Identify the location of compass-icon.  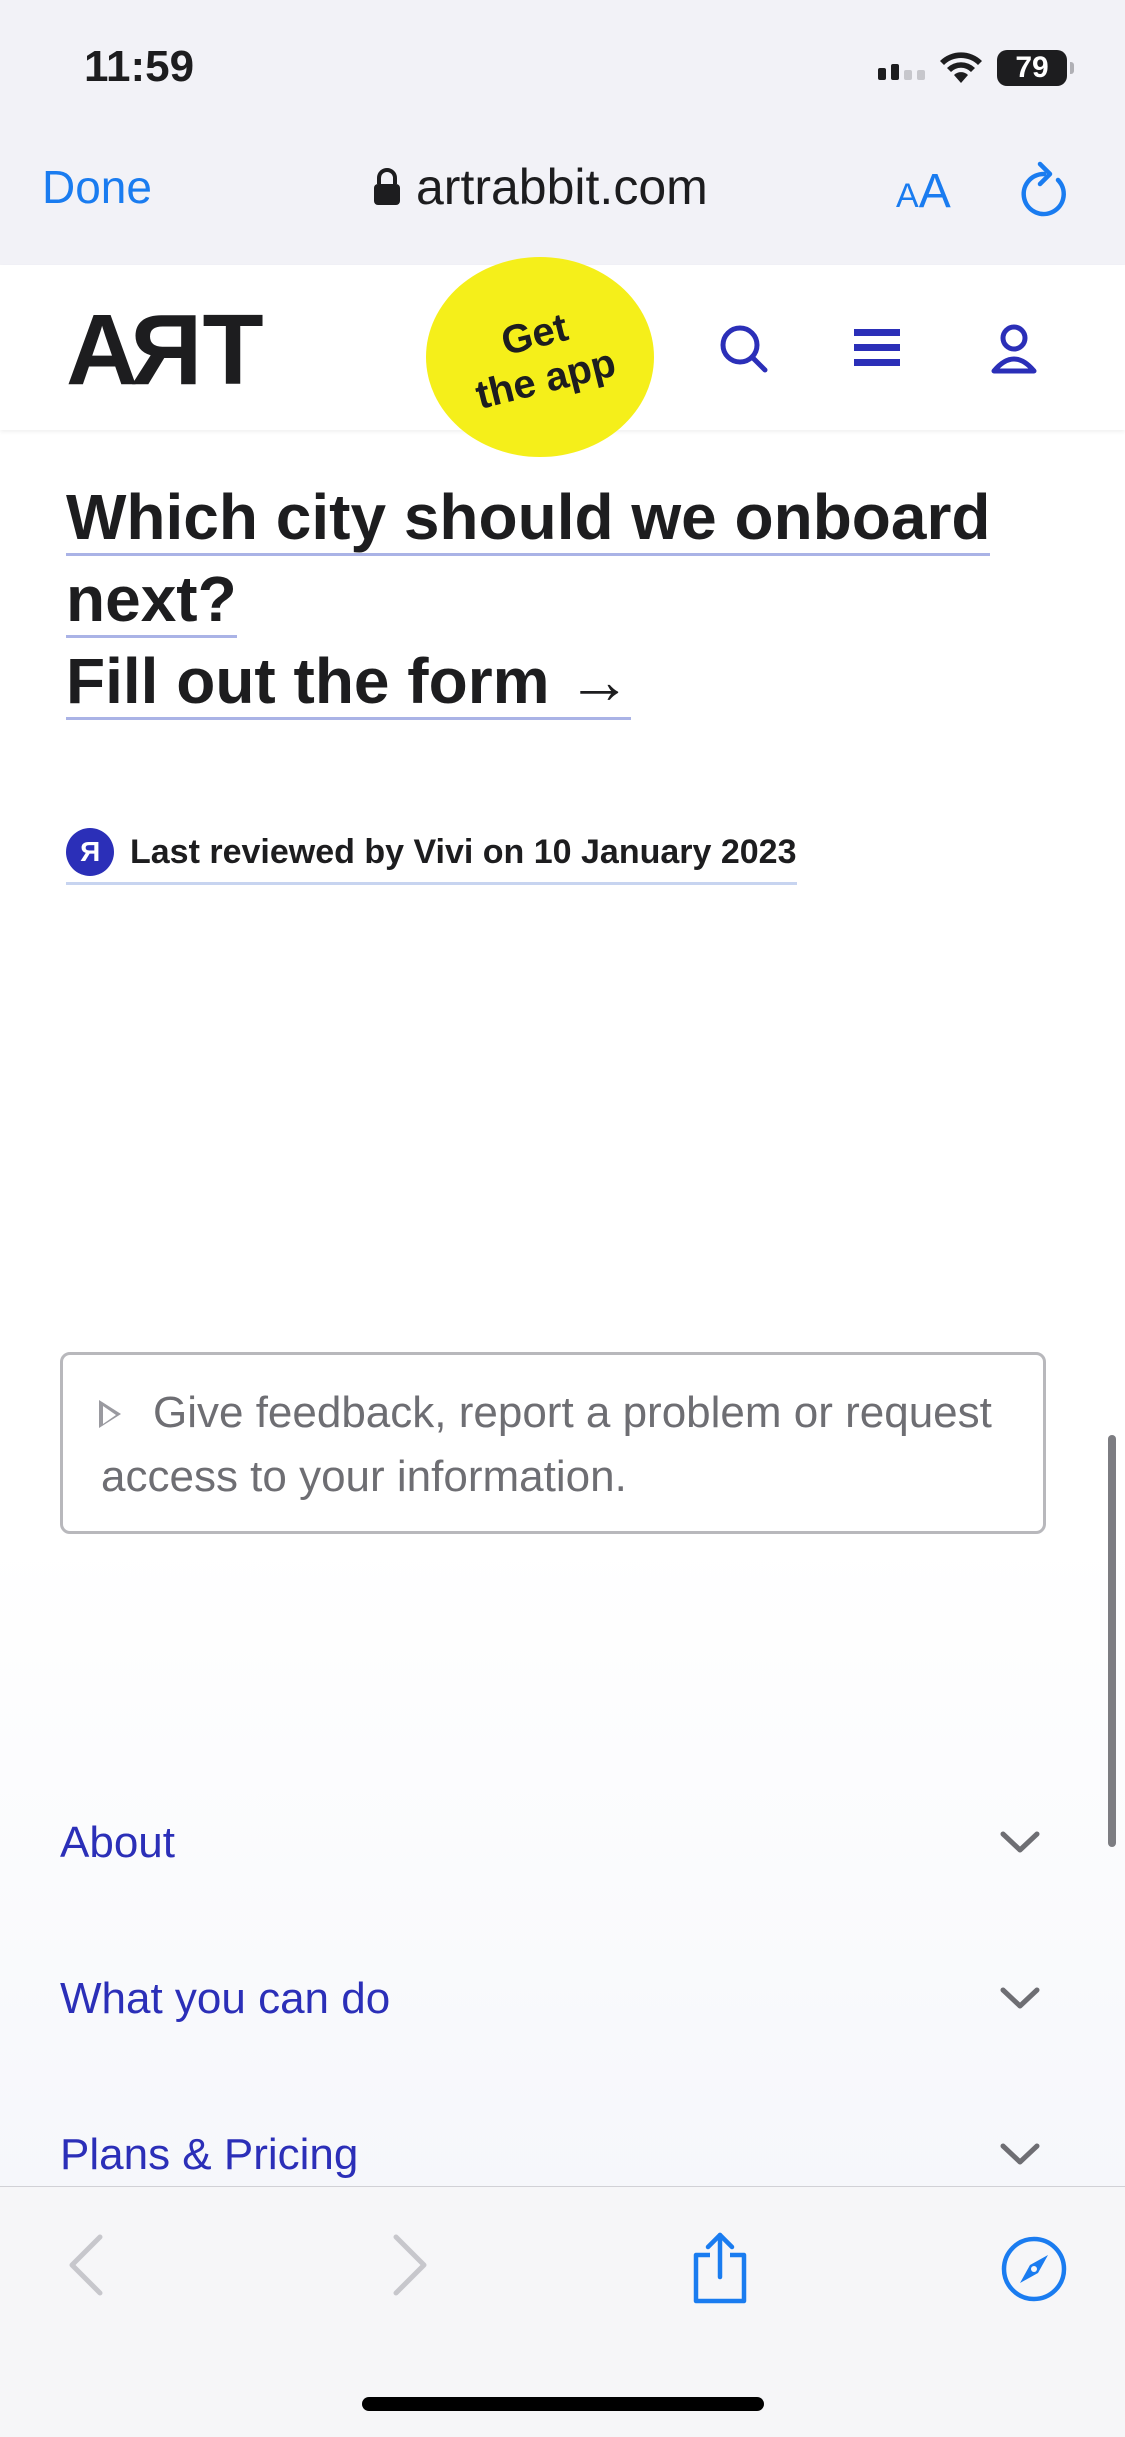
(1034, 2269).